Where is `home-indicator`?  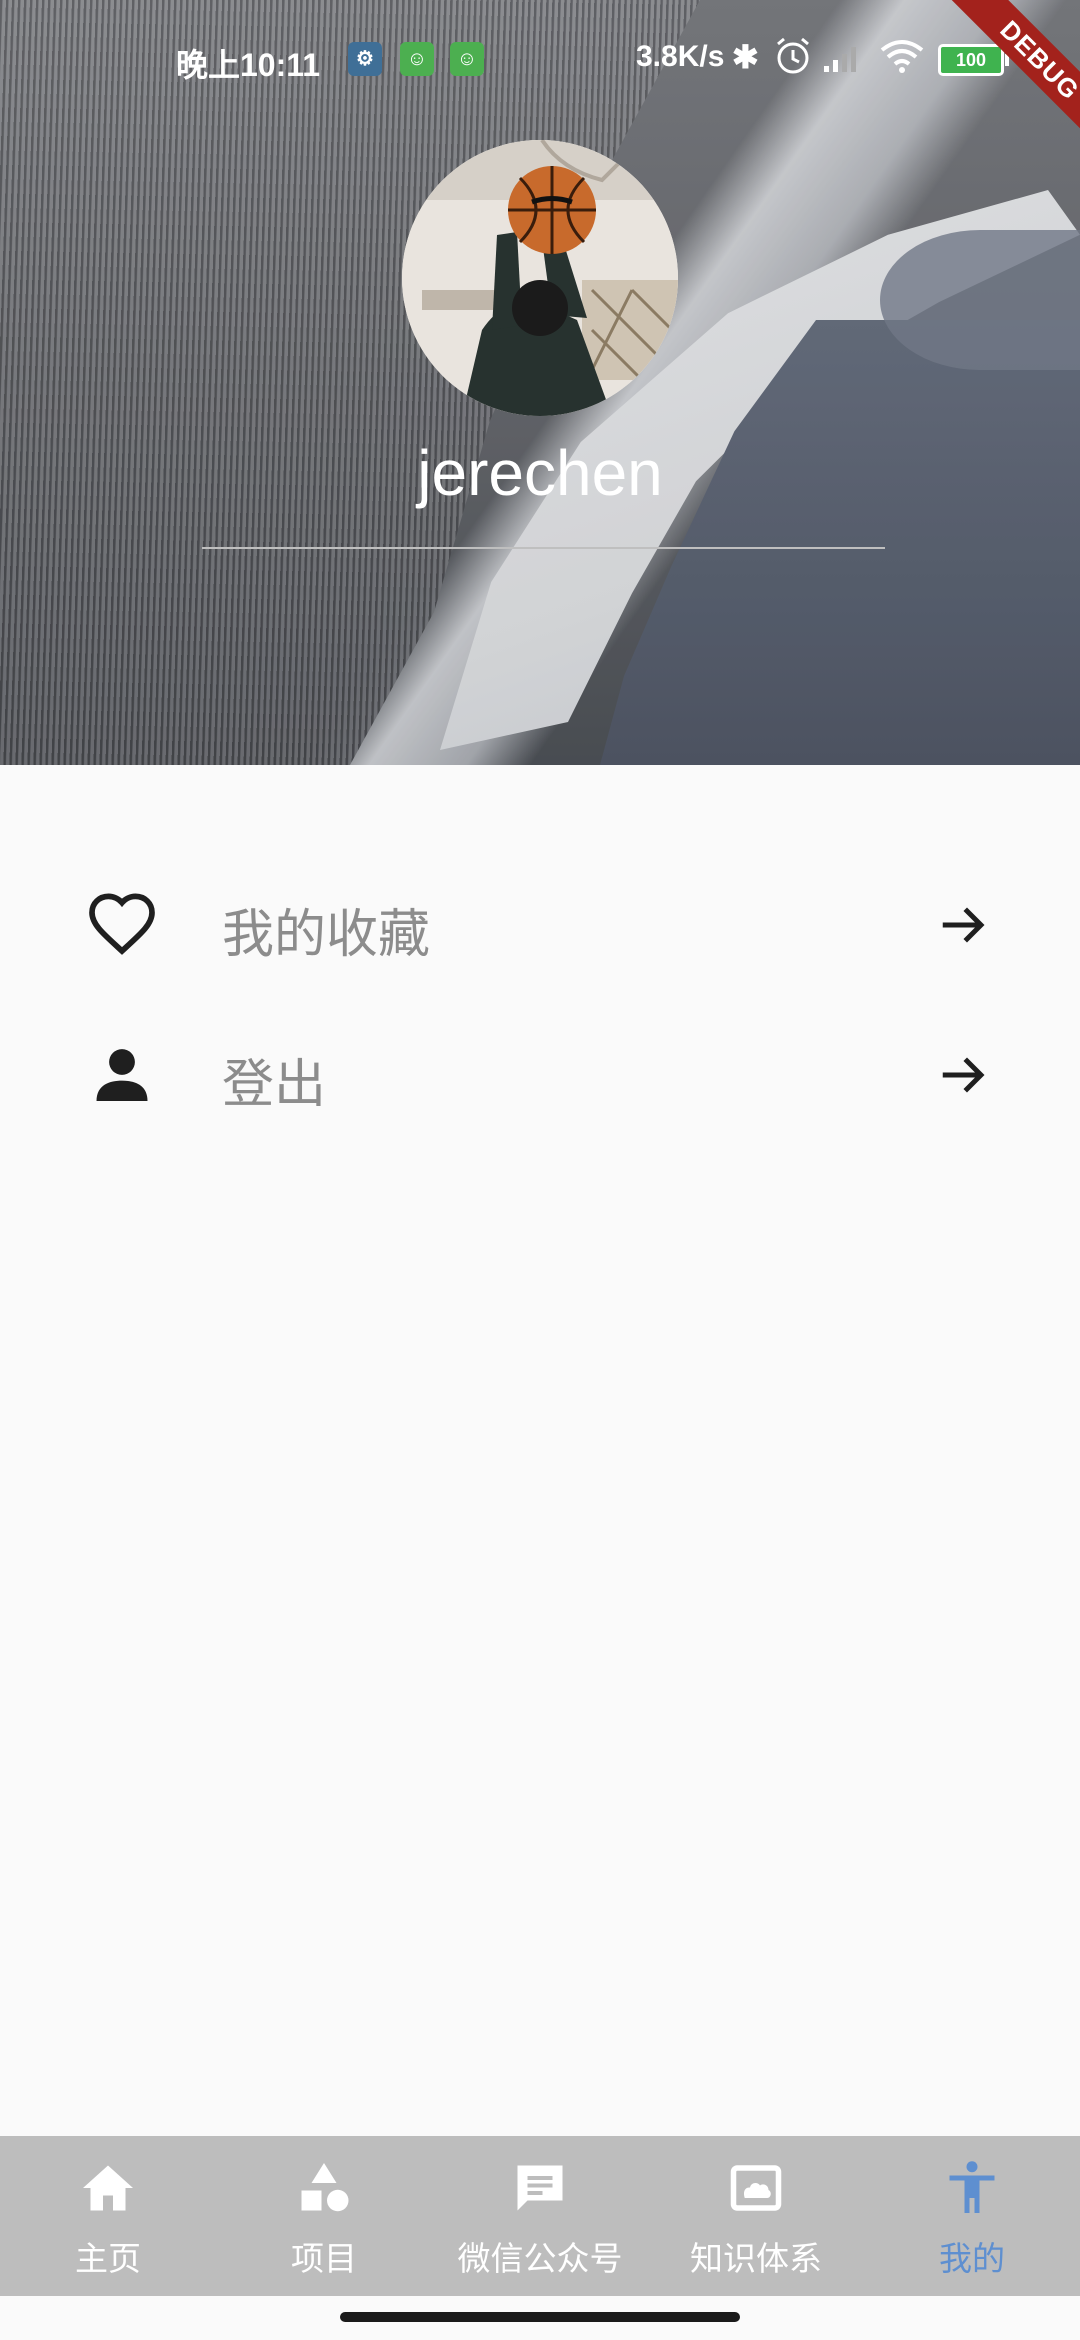 home-indicator is located at coordinates (540, 2317).